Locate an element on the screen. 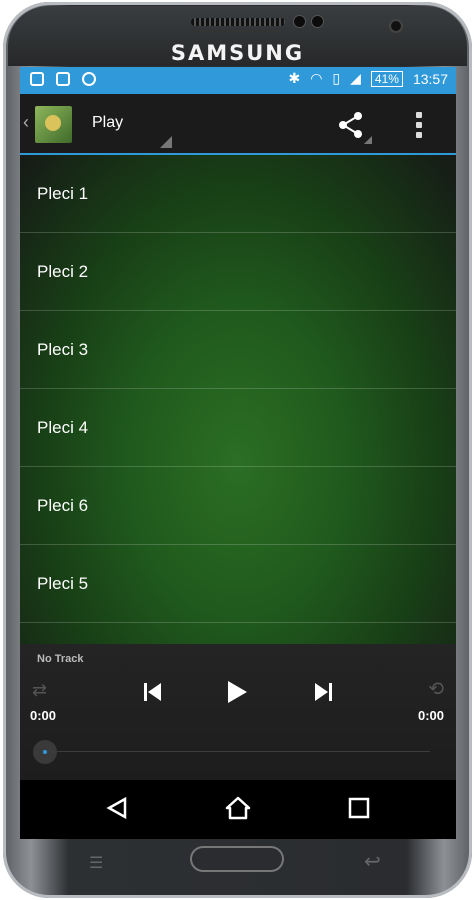  previous-icon is located at coordinates (153, 694).